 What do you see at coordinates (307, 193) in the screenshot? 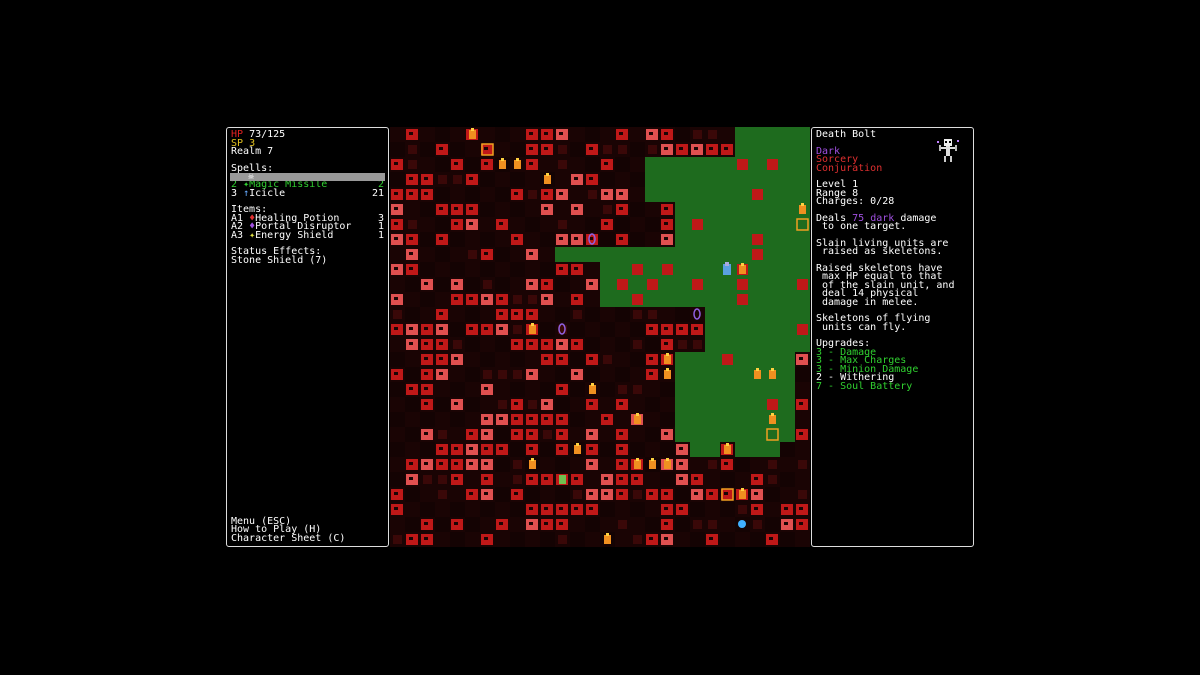
I see `spell-slot-3: 3 ↑Icicle 21` at bounding box center [307, 193].